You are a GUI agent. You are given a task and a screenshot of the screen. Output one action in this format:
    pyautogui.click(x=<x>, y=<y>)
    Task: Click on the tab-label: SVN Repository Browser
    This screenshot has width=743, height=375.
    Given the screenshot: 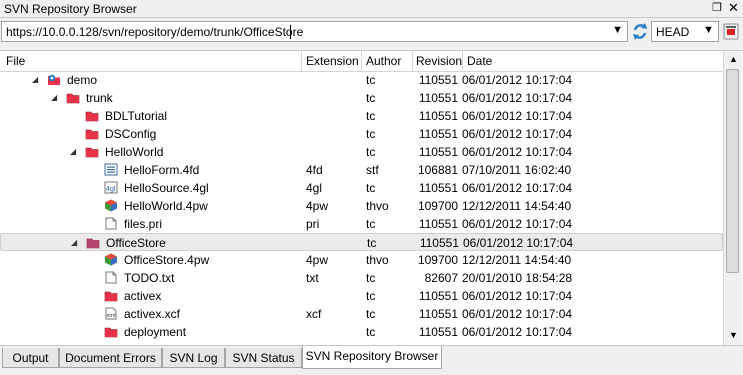 What is the action you would take?
    pyautogui.click(x=372, y=356)
    